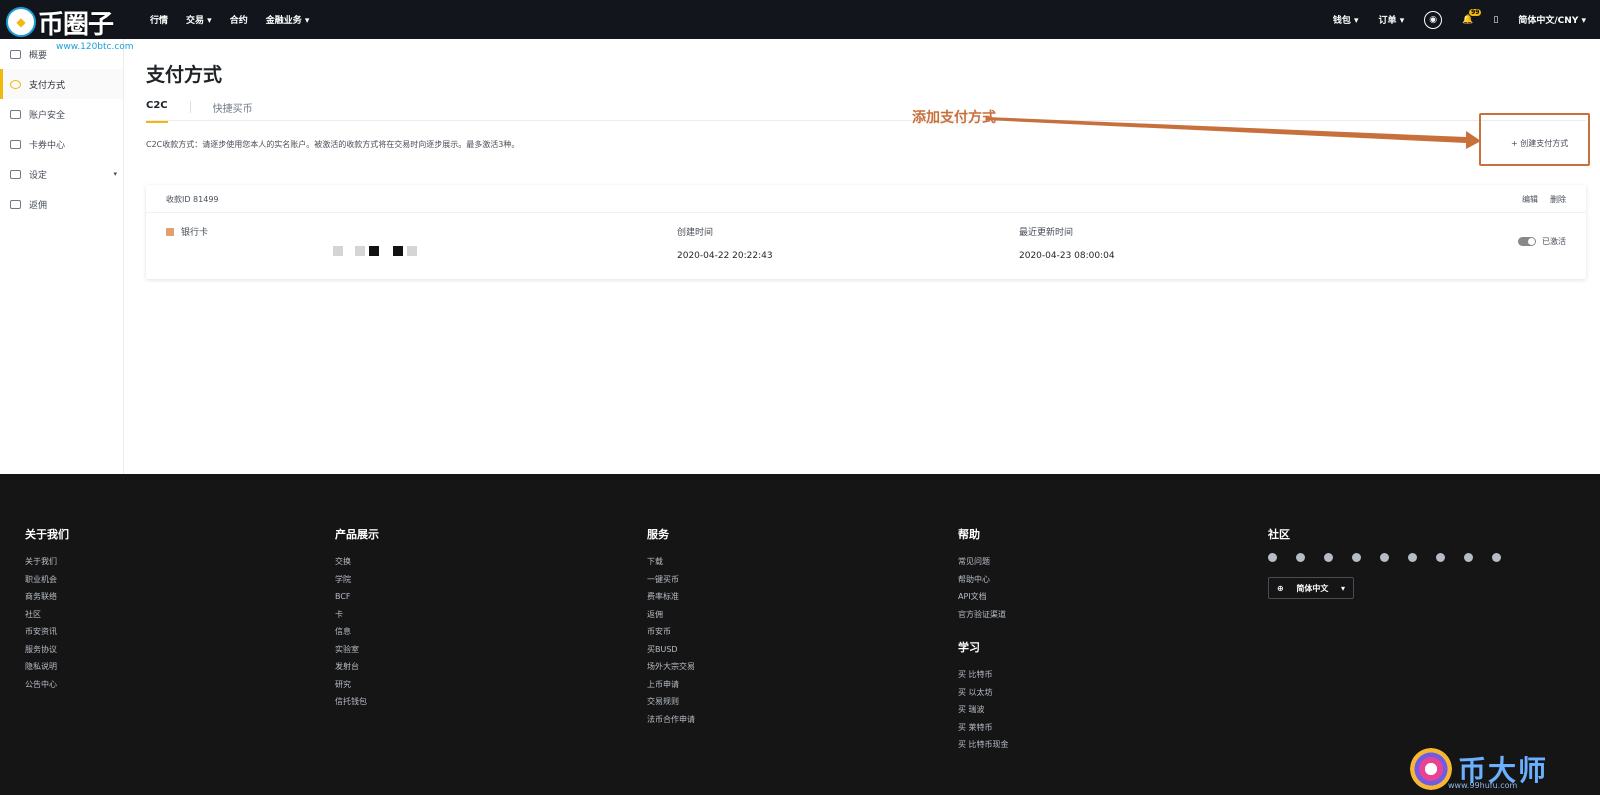  Describe the element at coordinates (969, 647) in the screenshot. I see `footer-heading: 学习` at that location.